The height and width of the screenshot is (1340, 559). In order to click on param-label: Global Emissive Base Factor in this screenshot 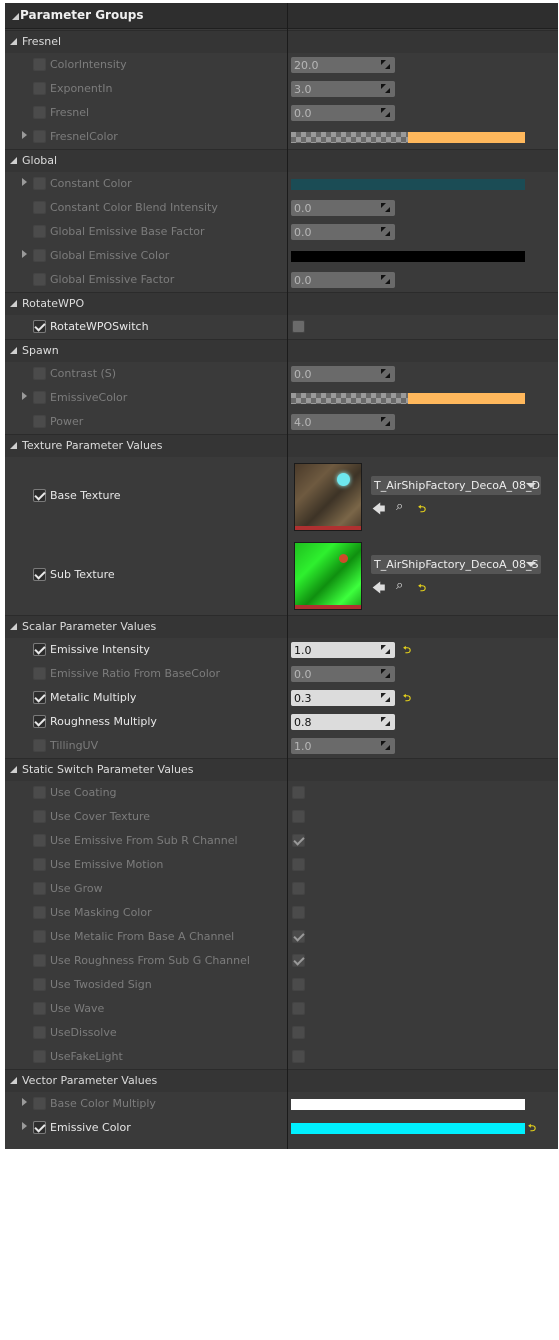, I will do `click(127, 231)`.